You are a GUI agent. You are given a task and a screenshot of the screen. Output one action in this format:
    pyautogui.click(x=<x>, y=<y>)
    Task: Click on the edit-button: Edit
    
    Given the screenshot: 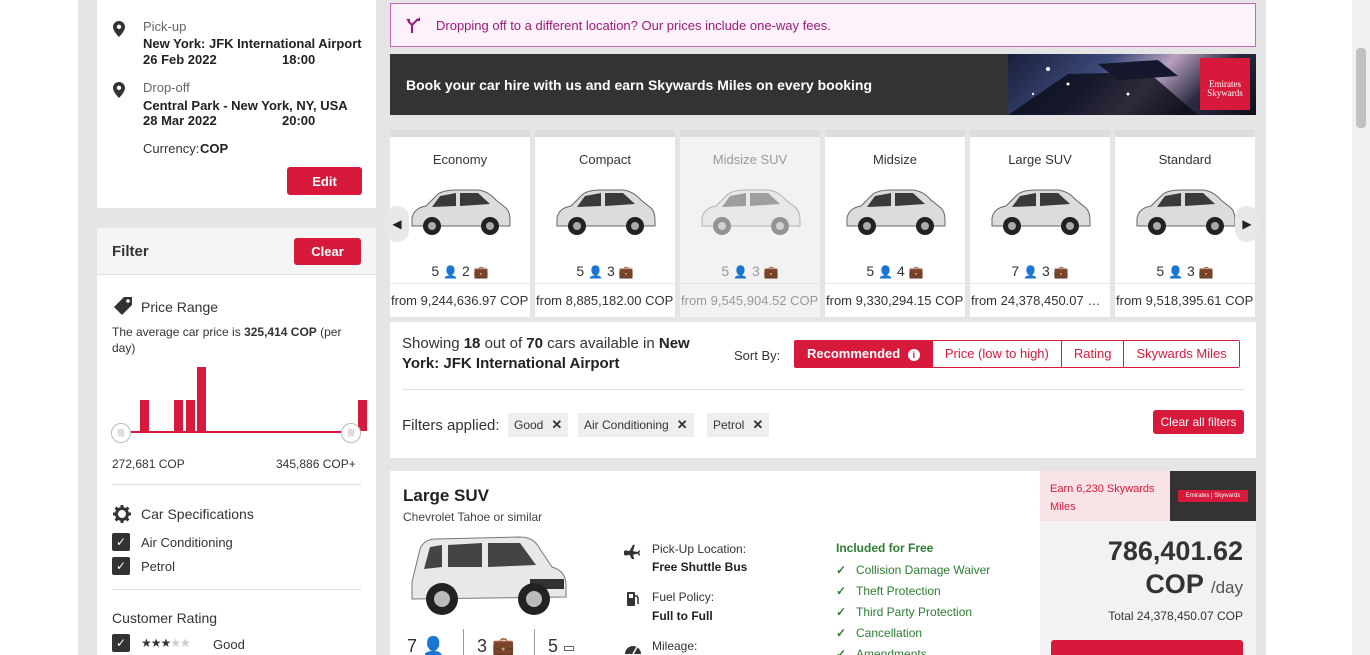 What is the action you would take?
    pyautogui.click(x=324, y=181)
    